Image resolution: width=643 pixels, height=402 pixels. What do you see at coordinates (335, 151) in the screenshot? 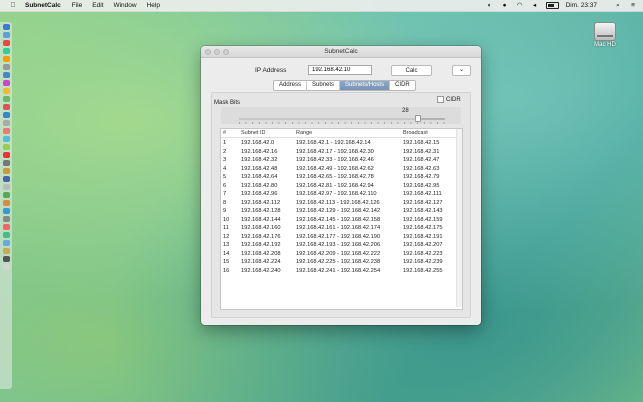
I see `cell-range: 192.168.42.17 - 192.168.42.30` at bounding box center [335, 151].